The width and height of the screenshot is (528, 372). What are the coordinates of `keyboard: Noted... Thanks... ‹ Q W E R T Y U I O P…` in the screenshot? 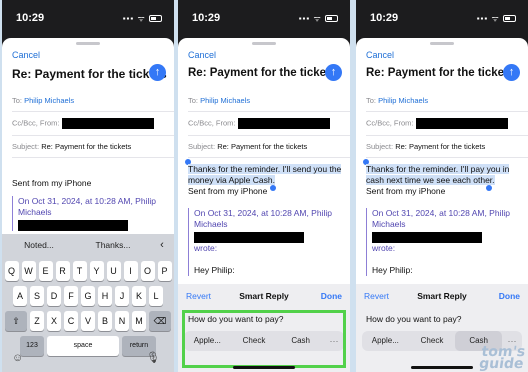 It's located at (88, 303).